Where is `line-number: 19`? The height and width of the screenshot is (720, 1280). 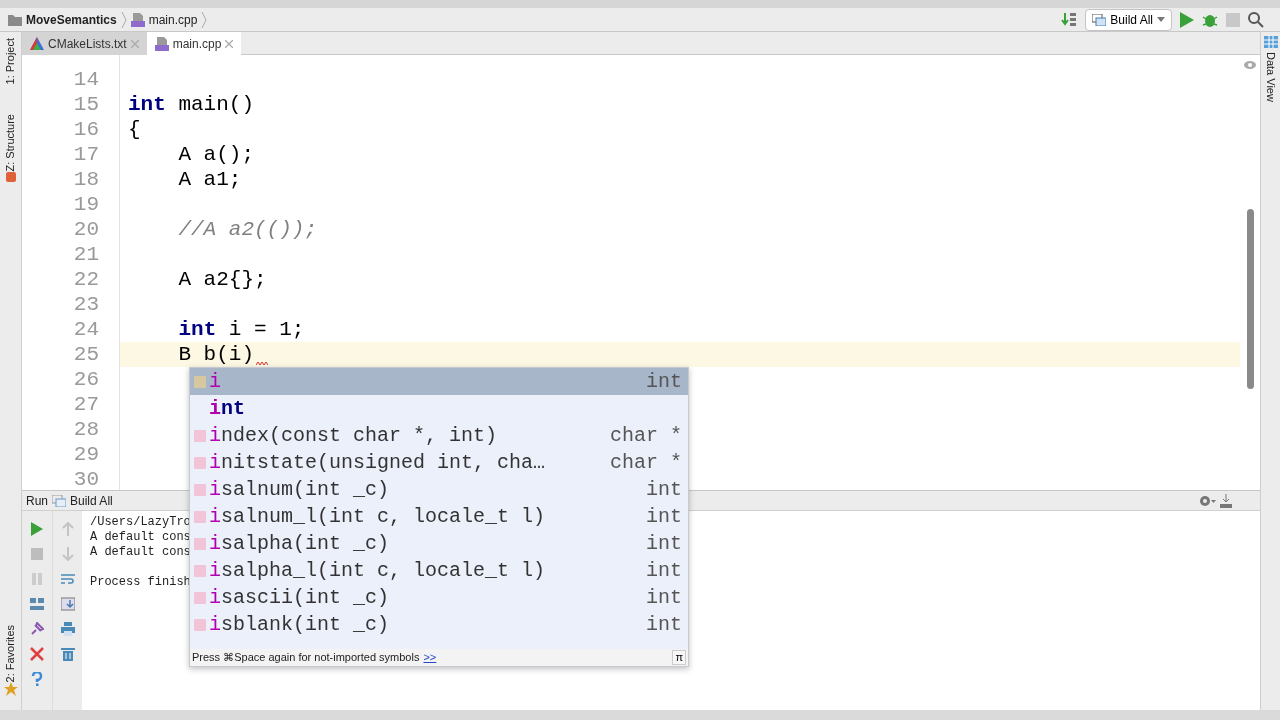 line-number: 19 is located at coordinates (86, 204).